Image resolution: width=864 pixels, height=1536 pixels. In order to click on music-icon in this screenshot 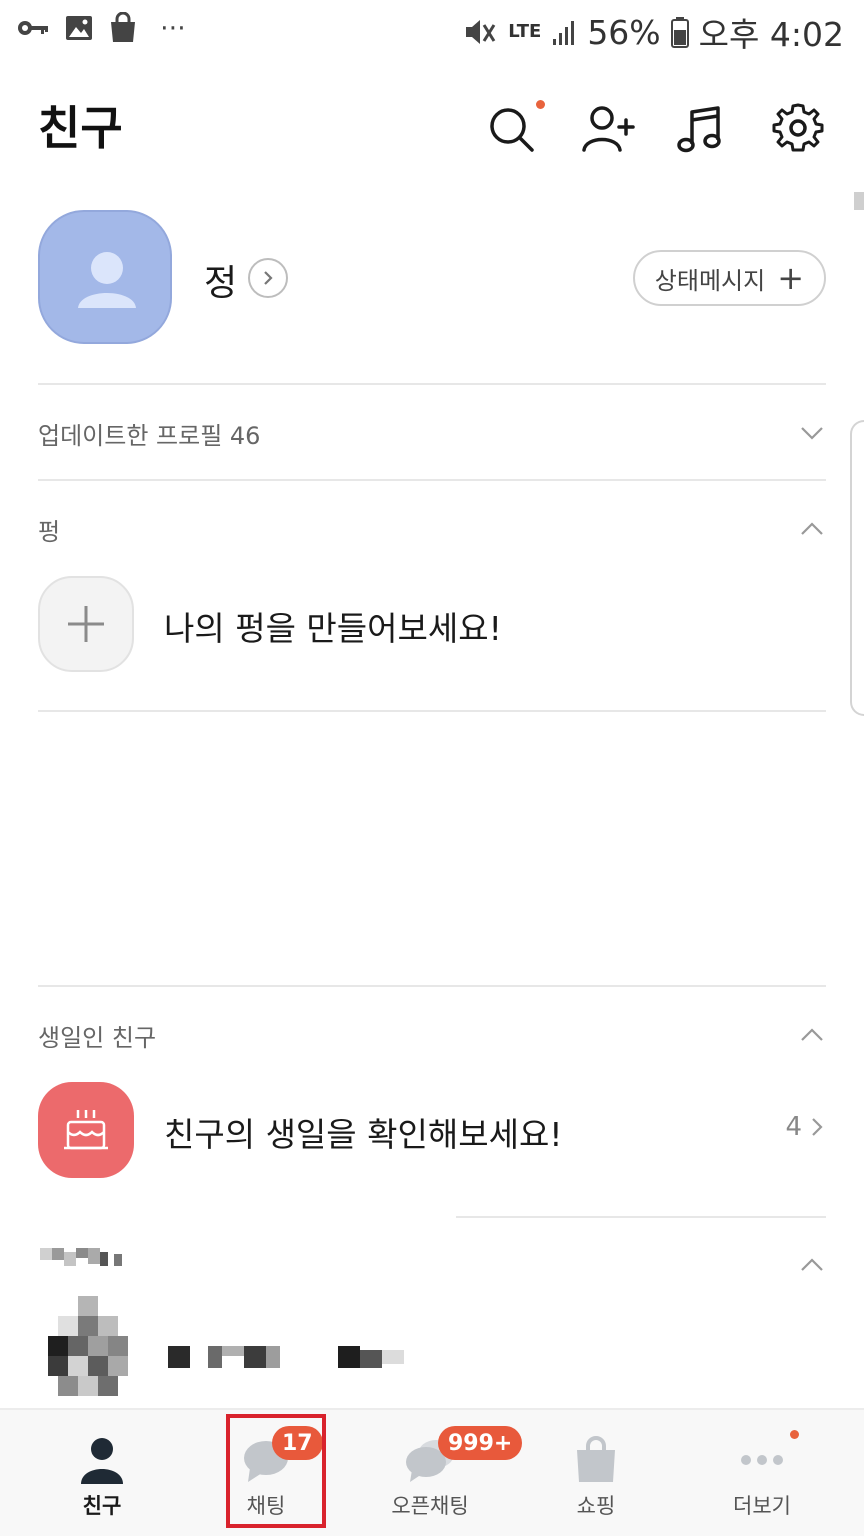, I will do `click(699, 129)`.